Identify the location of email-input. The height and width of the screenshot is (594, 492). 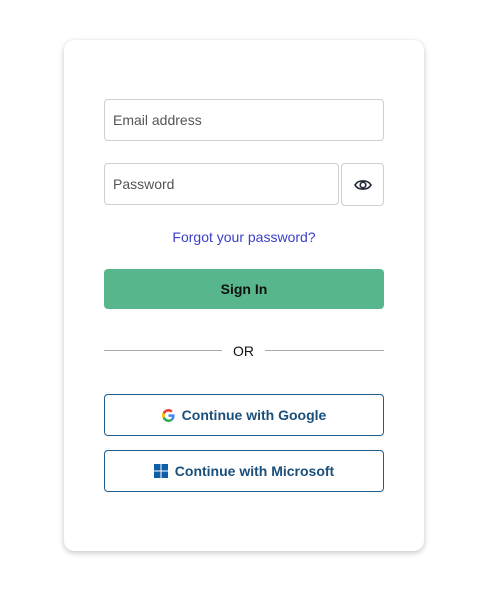
(244, 120).